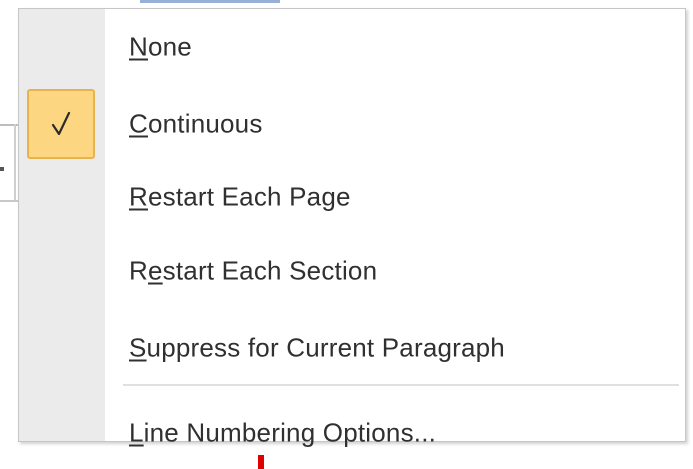 This screenshot has width=693, height=469. I want to click on menu-item-label: Continuous, so click(196, 123).